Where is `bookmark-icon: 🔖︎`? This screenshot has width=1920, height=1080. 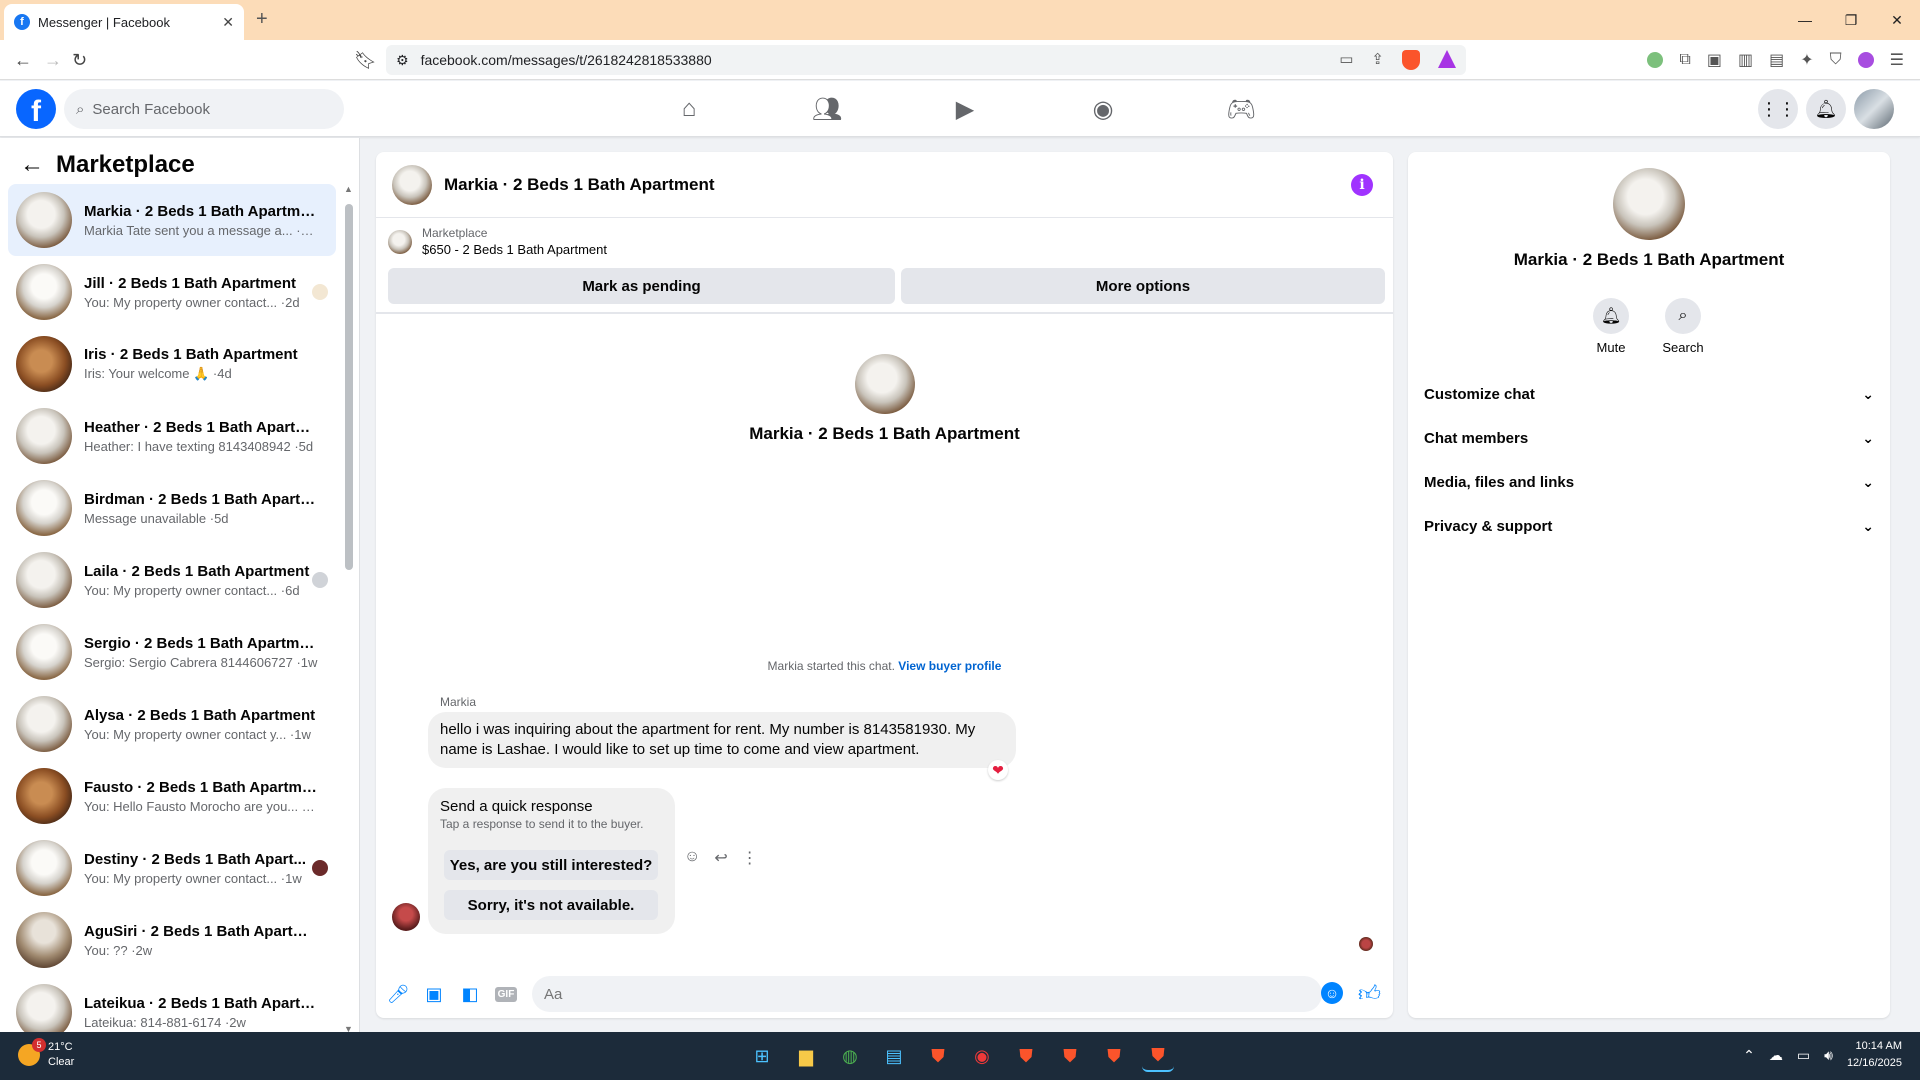 bookmark-icon: 🔖︎ is located at coordinates (365, 60).